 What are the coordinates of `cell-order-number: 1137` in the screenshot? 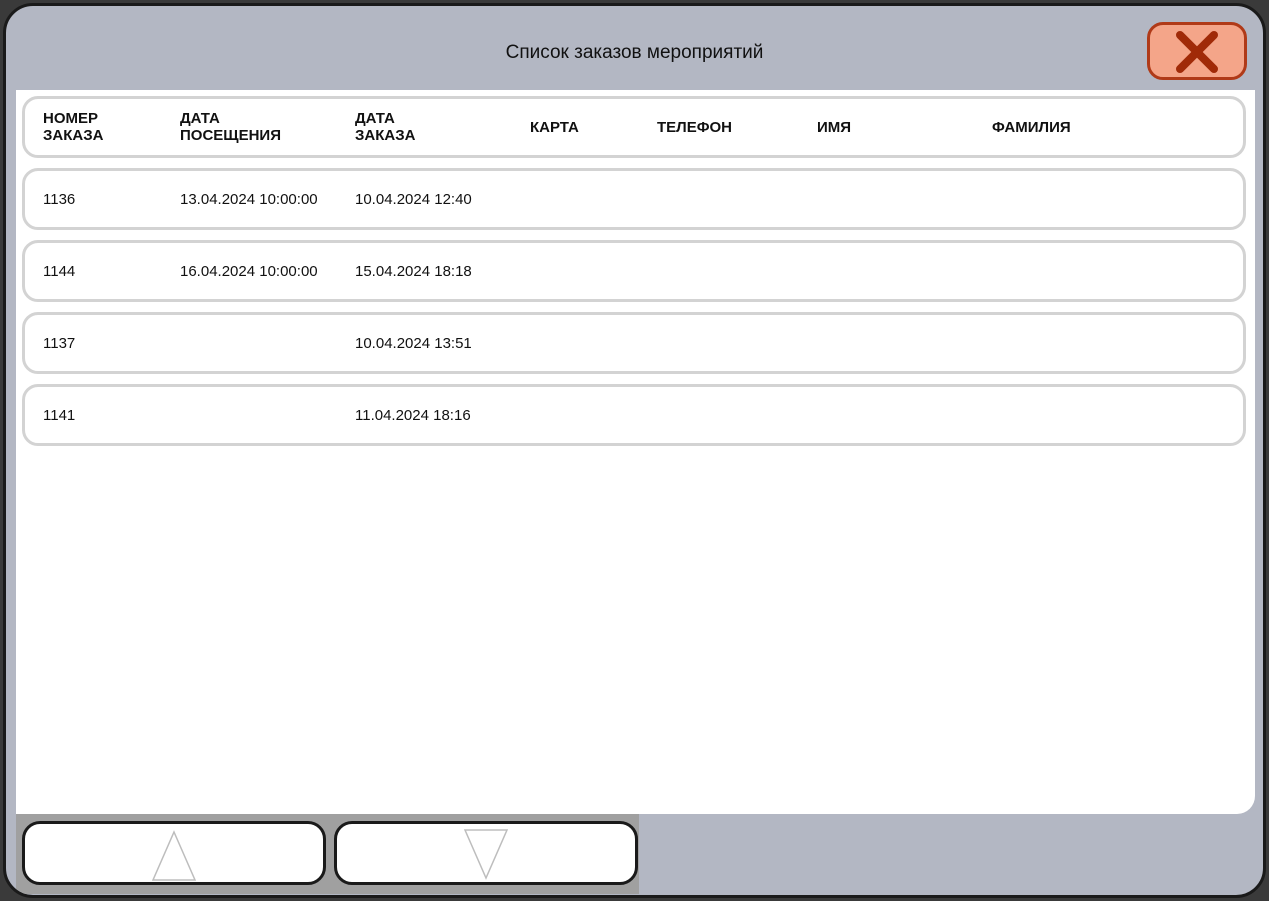 It's located at (59, 343).